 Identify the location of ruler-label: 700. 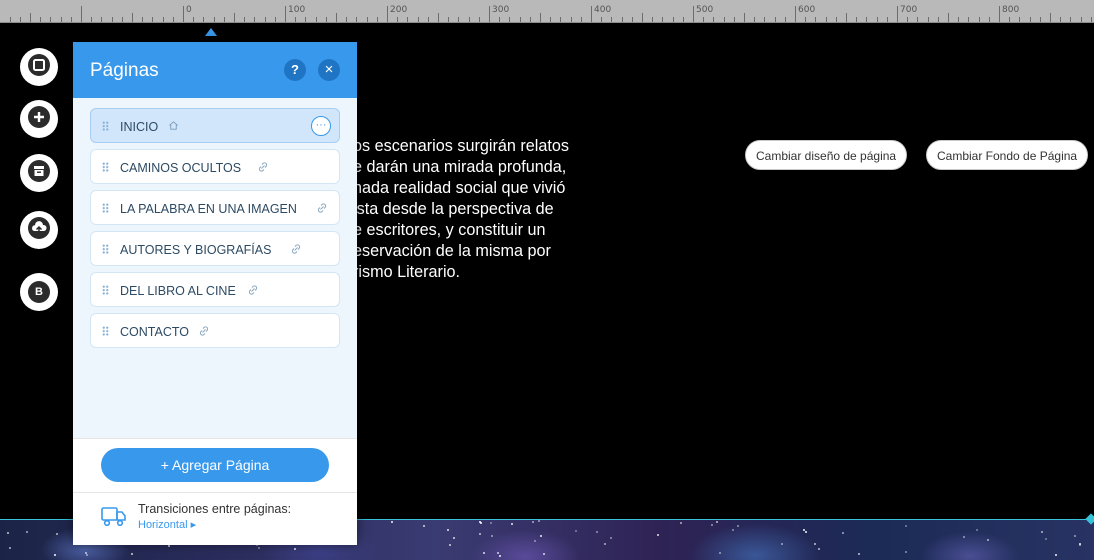
(909, 10).